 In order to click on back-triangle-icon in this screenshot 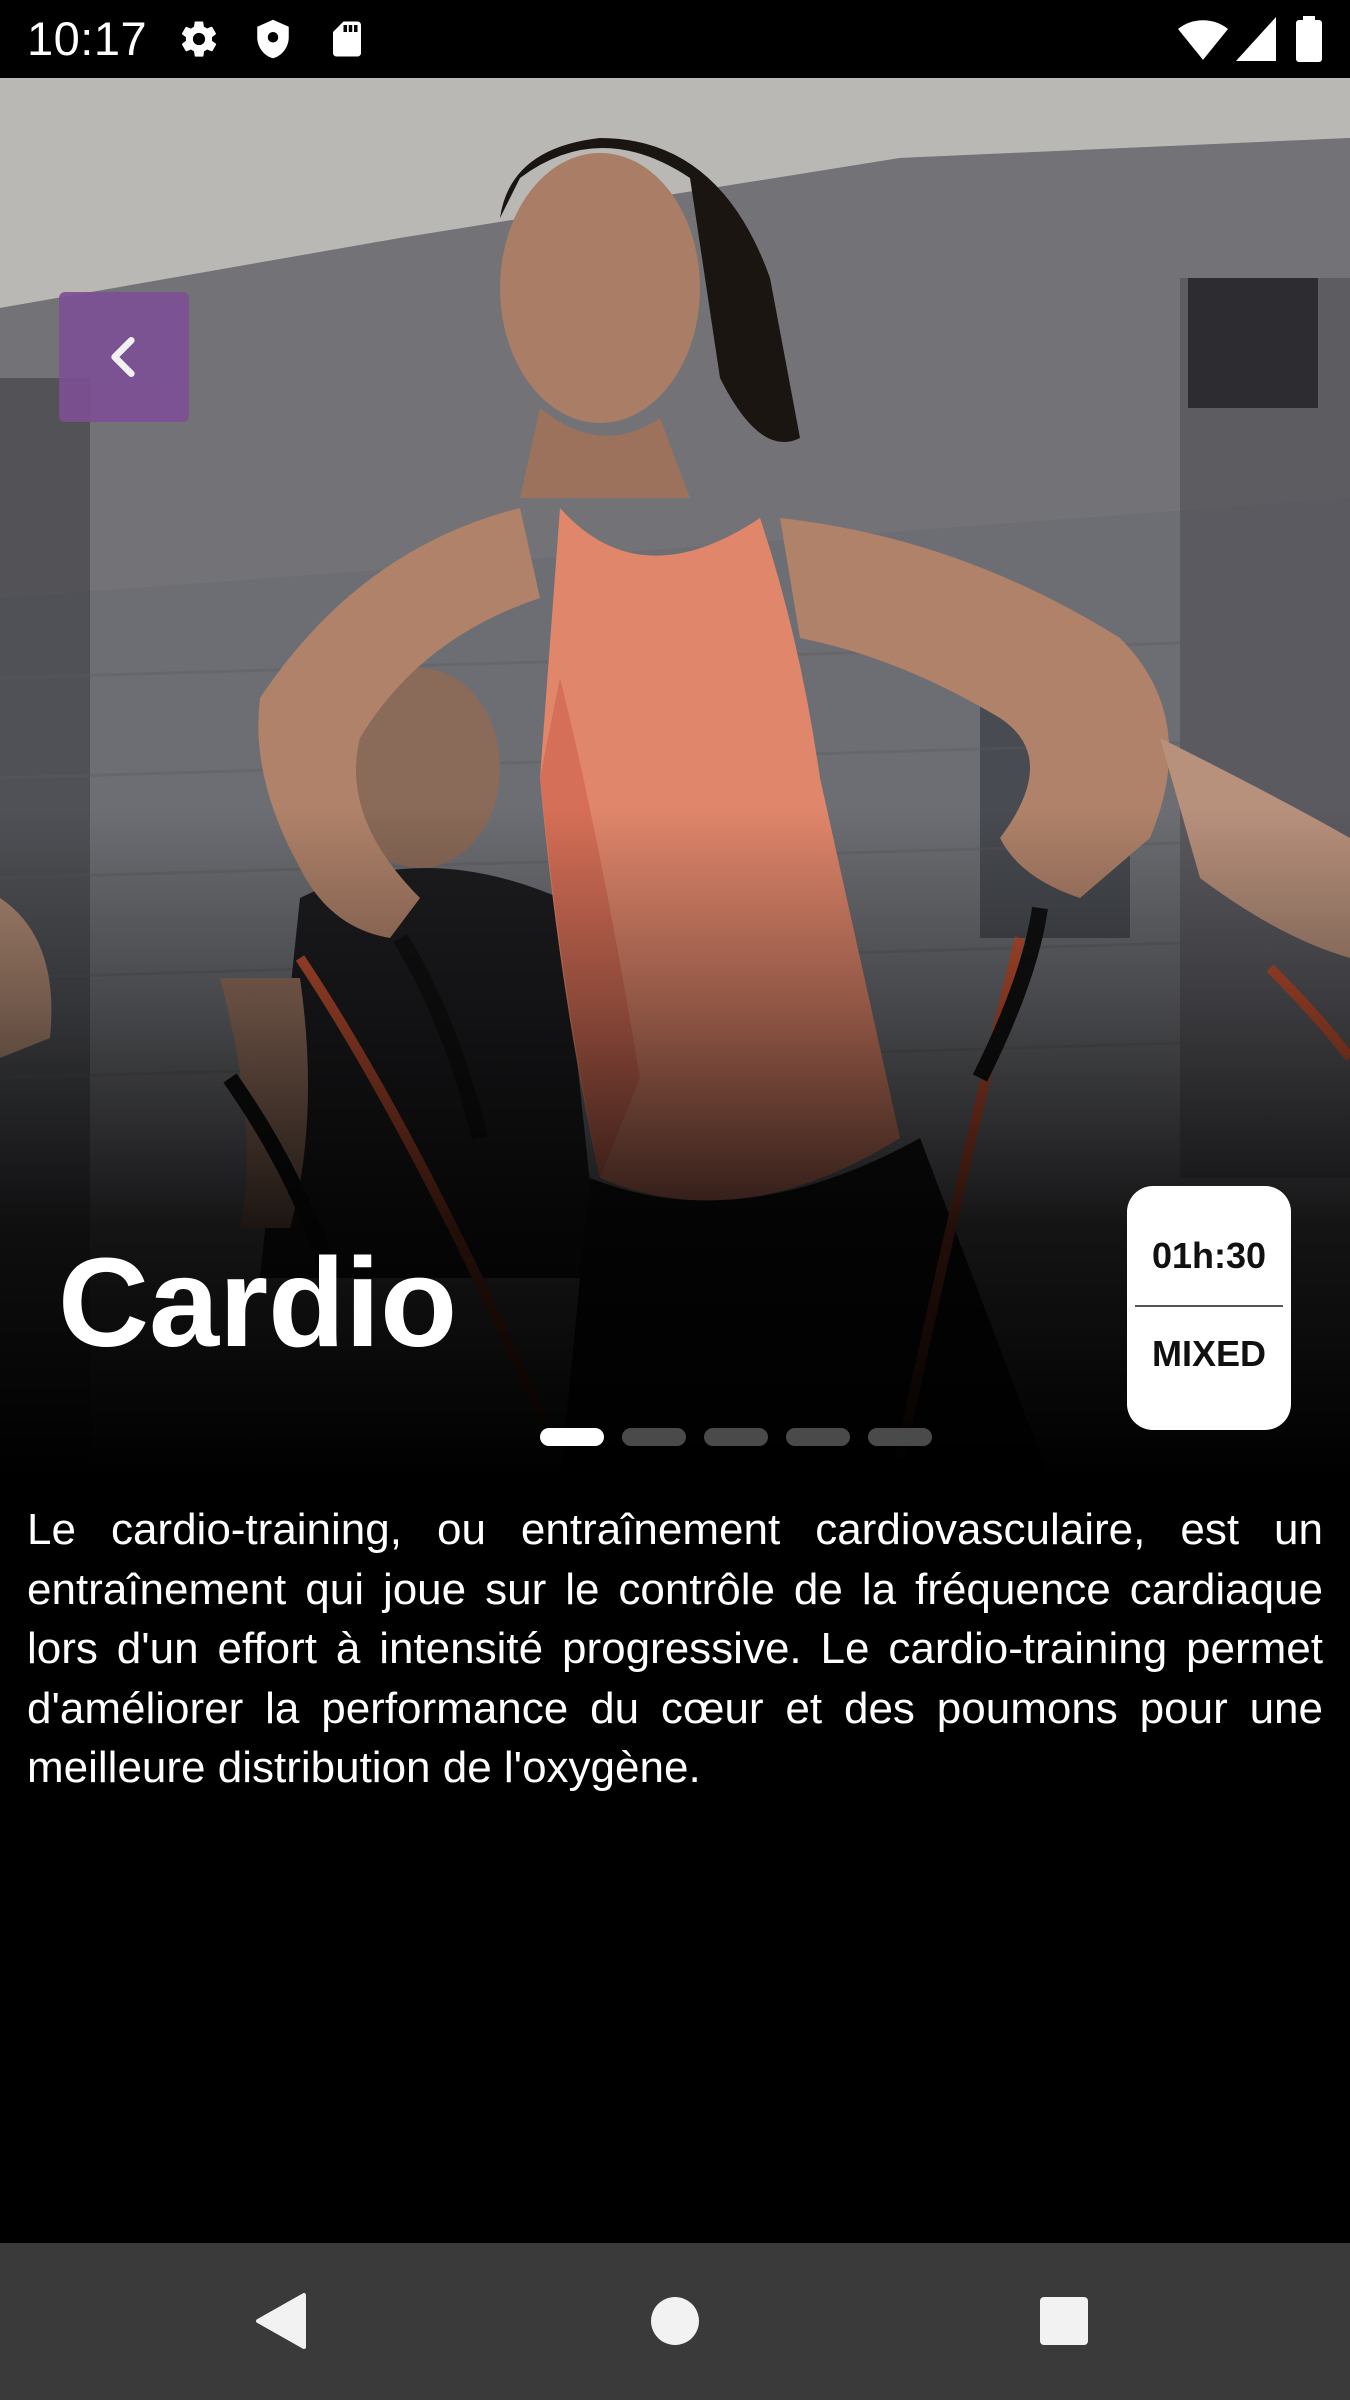, I will do `click(281, 2321)`.